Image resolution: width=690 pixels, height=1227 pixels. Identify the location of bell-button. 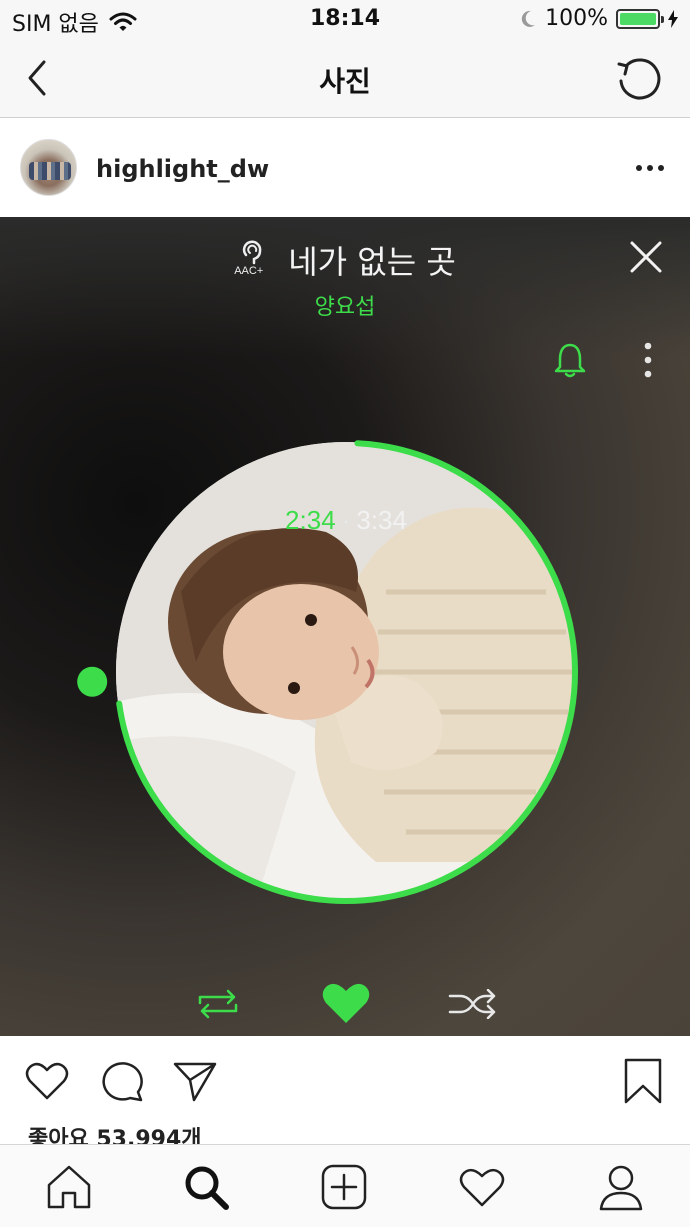
(570, 360).